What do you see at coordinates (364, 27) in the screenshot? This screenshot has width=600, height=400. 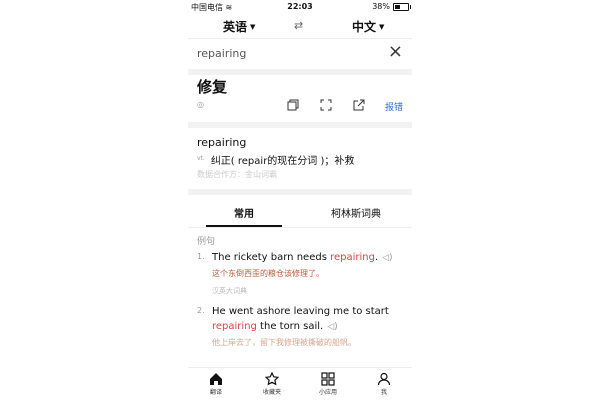 I see `target-language-label: 中文` at bounding box center [364, 27].